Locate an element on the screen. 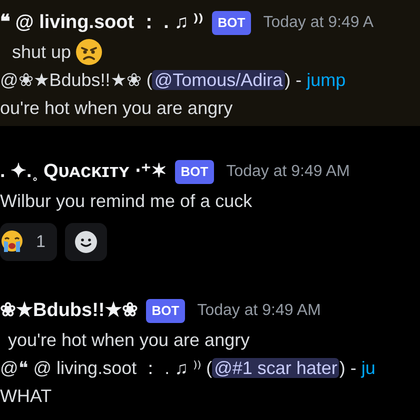 The image size is (420, 420). message-text: WHAT is located at coordinates (26, 396).